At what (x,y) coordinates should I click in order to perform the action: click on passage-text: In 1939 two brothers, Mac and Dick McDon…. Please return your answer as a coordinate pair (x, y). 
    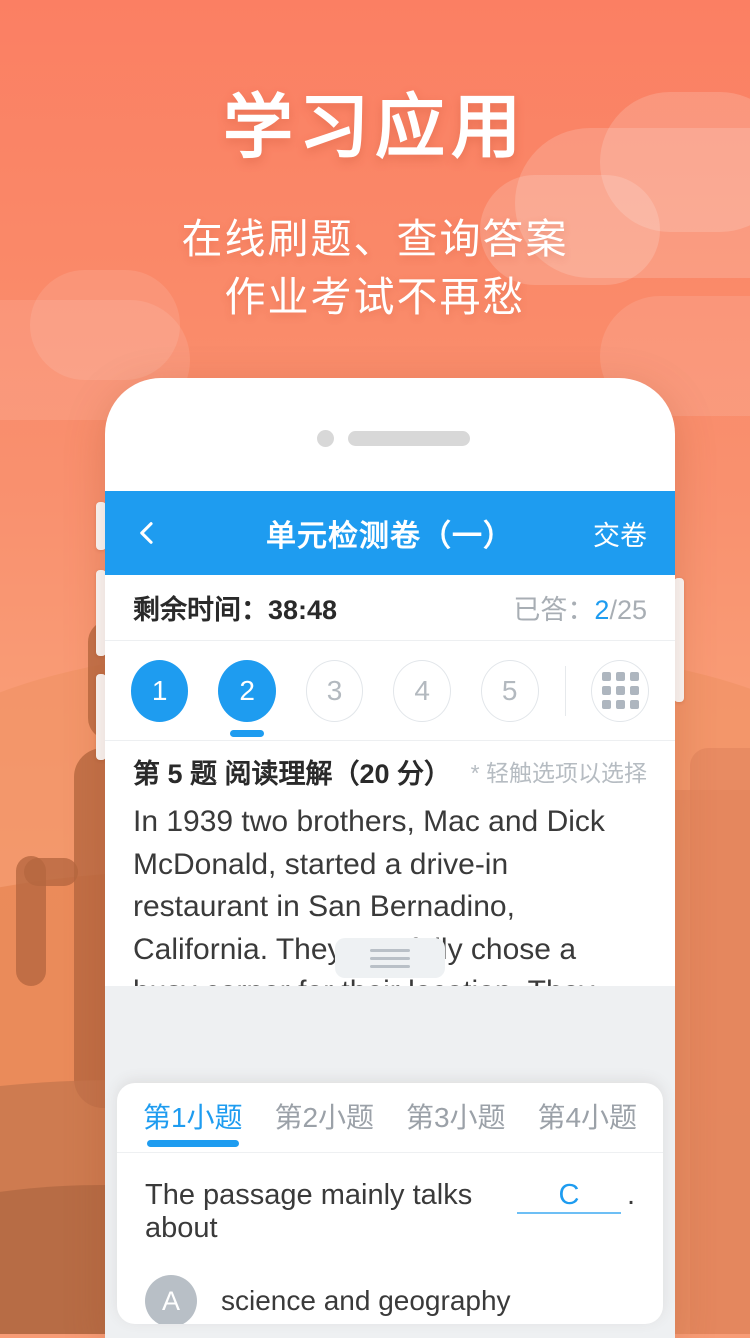
    Looking at the image, I should click on (390, 893).